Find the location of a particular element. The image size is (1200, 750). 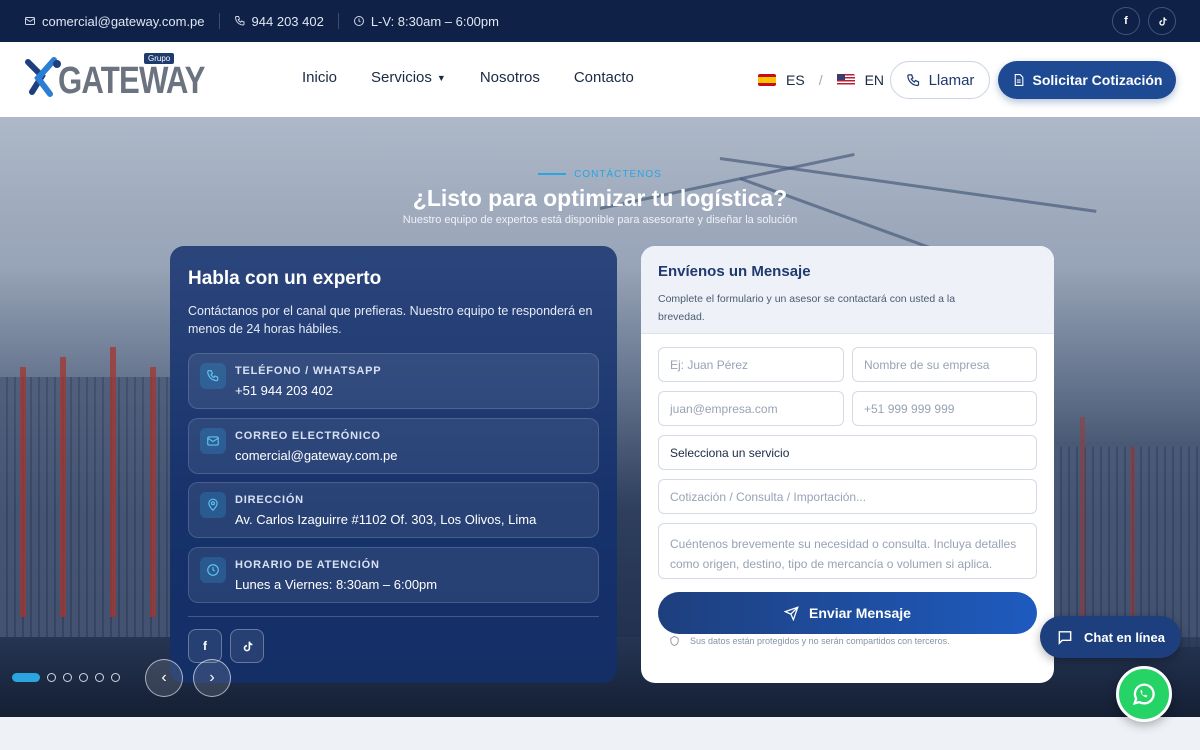

language-switcher: ES / EN is located at coordinates (821, 80).